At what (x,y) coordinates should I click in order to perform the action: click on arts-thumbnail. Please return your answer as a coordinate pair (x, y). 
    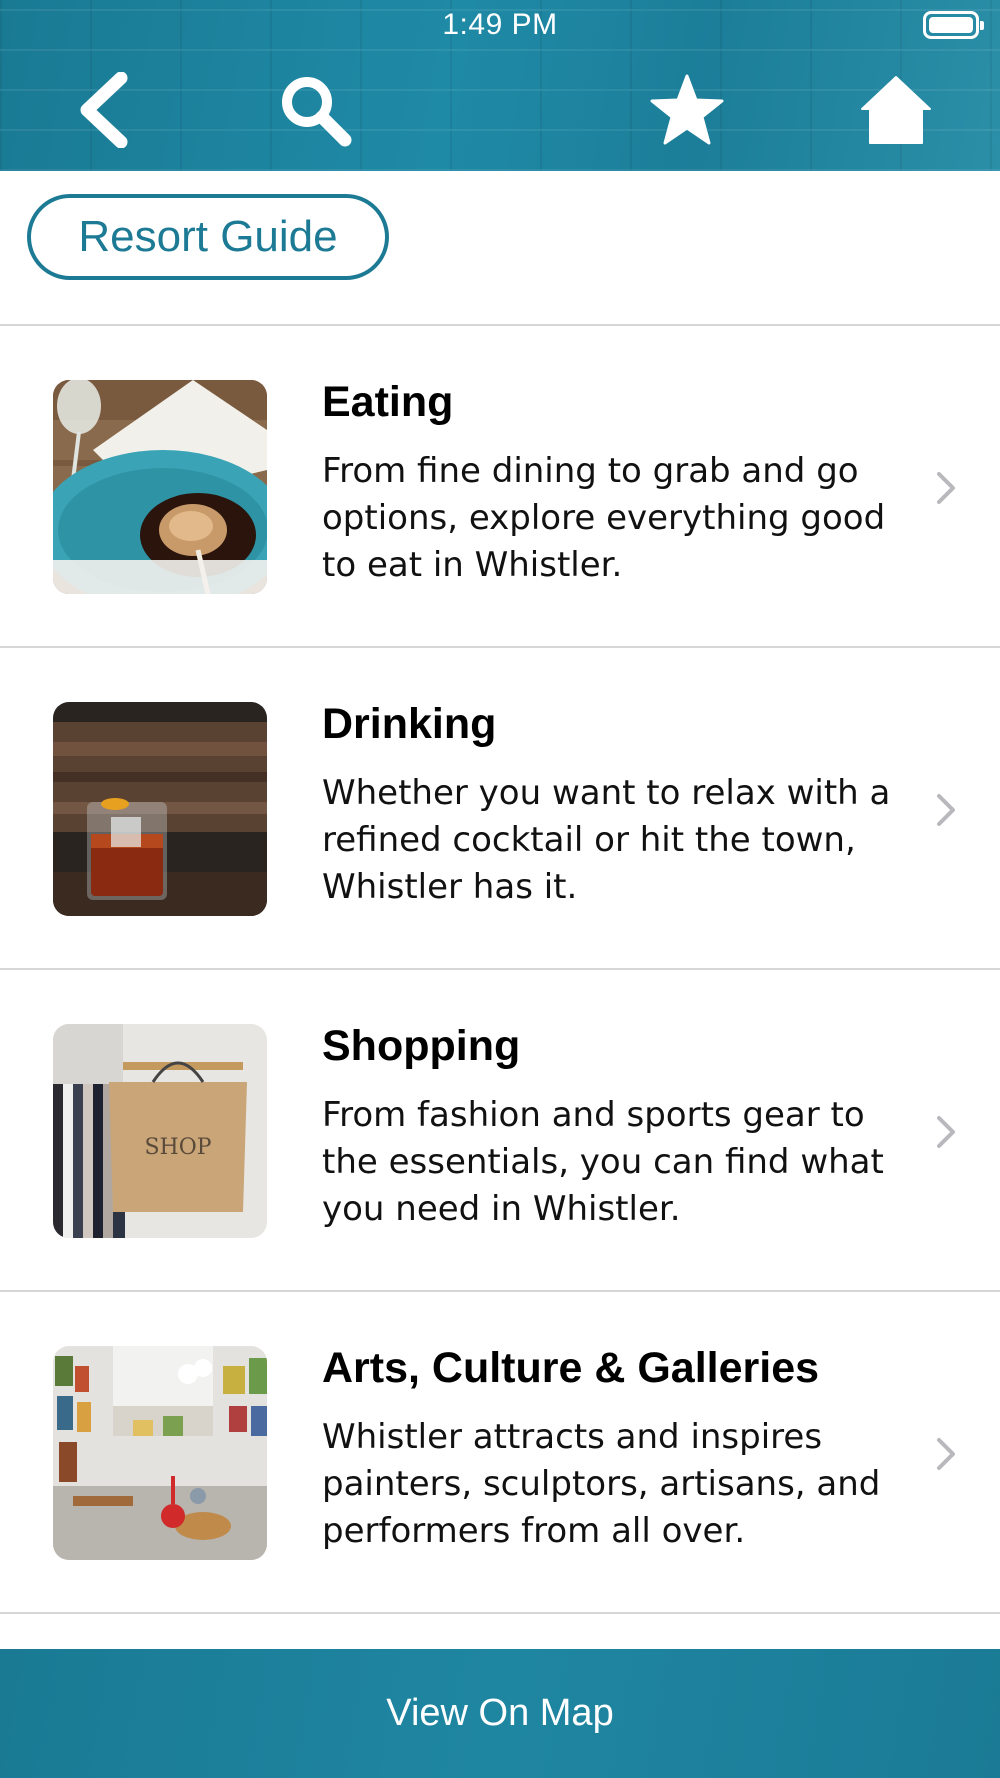
    Looking at the image, I should click on (160, 1453).